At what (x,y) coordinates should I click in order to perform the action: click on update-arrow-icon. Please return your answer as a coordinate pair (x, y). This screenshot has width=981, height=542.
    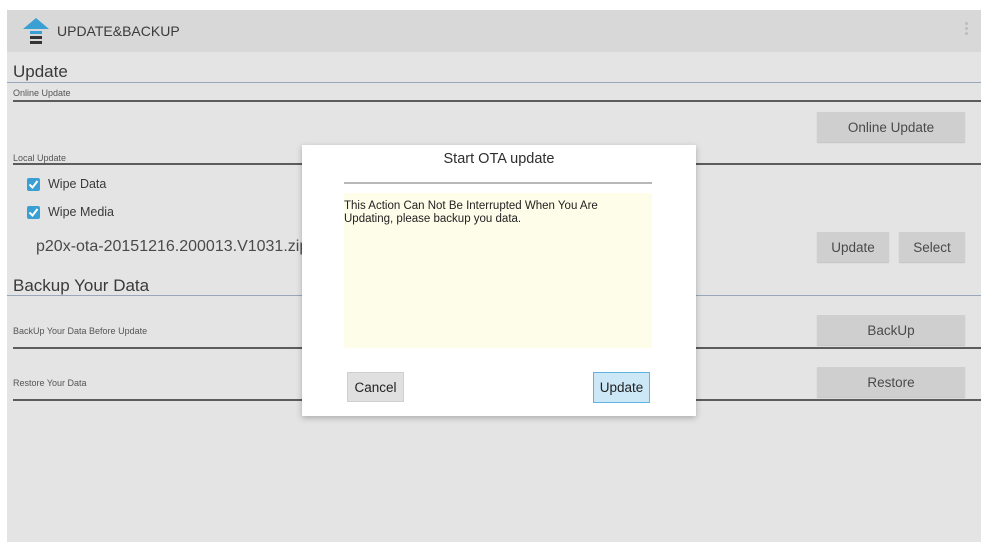
    Looking at the image, I should click on (36, 31).